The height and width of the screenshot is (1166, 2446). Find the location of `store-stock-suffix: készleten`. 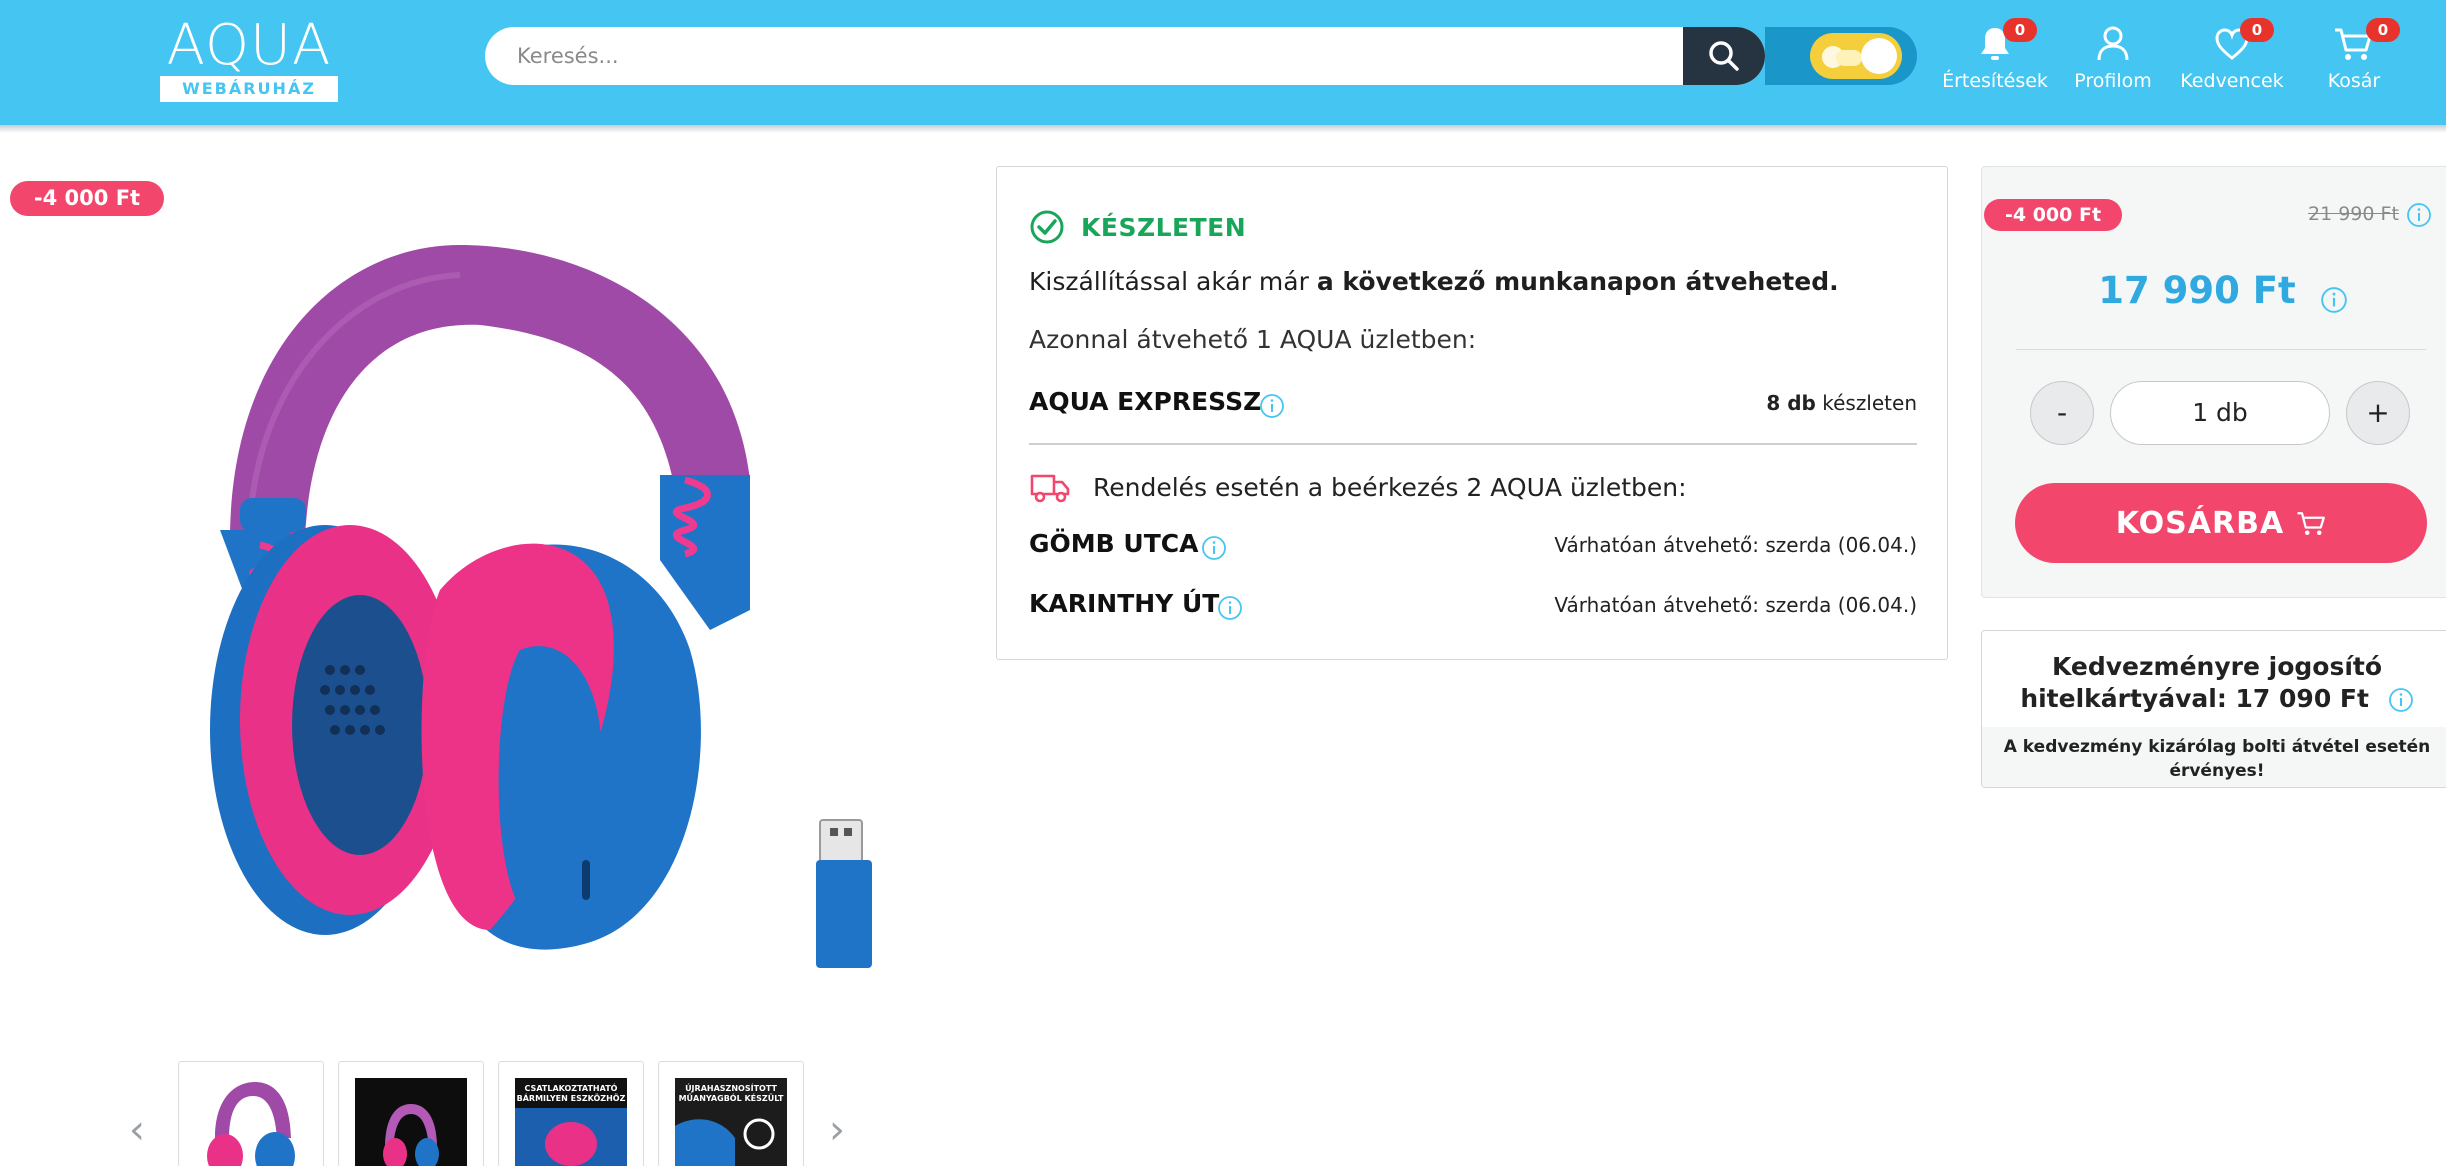

store-stock-suffix: készleten is located at coordinates (1869, 403).